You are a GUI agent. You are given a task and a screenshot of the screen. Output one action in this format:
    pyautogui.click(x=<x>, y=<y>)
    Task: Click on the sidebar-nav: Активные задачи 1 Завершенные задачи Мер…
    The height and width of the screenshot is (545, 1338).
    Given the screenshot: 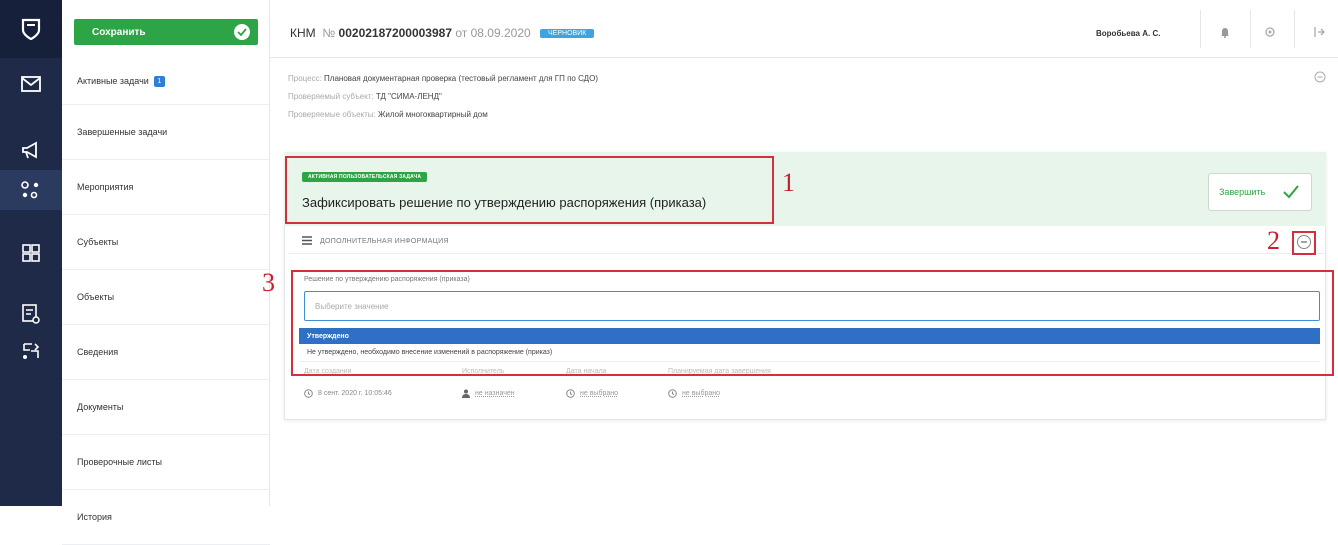 What is the action you would take?
    pyautogui.click(x=166, y=301)
    